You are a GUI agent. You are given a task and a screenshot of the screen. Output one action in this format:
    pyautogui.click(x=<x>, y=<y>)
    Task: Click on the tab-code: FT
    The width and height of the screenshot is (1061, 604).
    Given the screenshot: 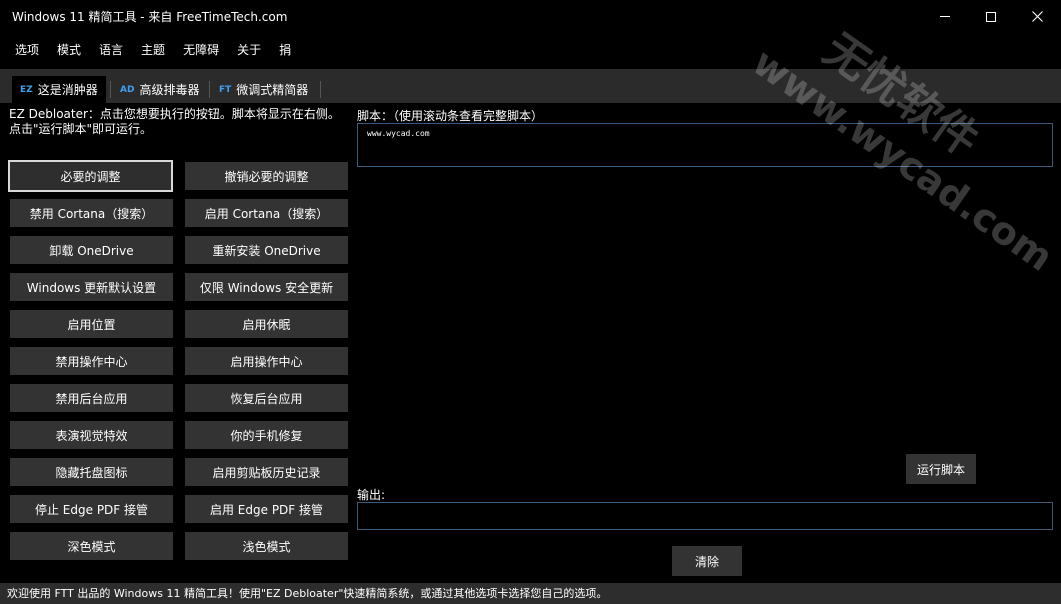 What is the action you would take?
    pyautogui.click(x=225, y=89)
    